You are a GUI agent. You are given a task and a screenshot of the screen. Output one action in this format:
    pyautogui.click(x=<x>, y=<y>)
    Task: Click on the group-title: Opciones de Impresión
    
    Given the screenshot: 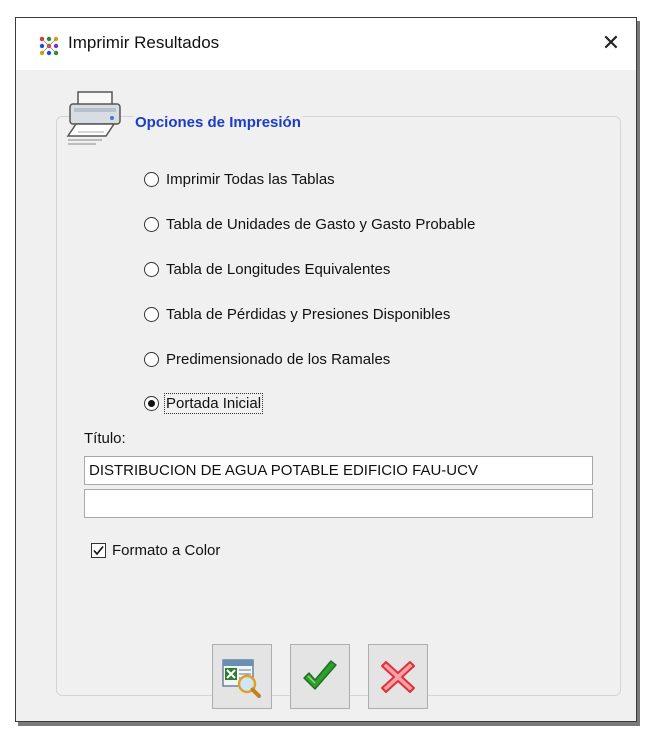 What is the action you would take?
    pyautogui.click(x=218, y=122)
    